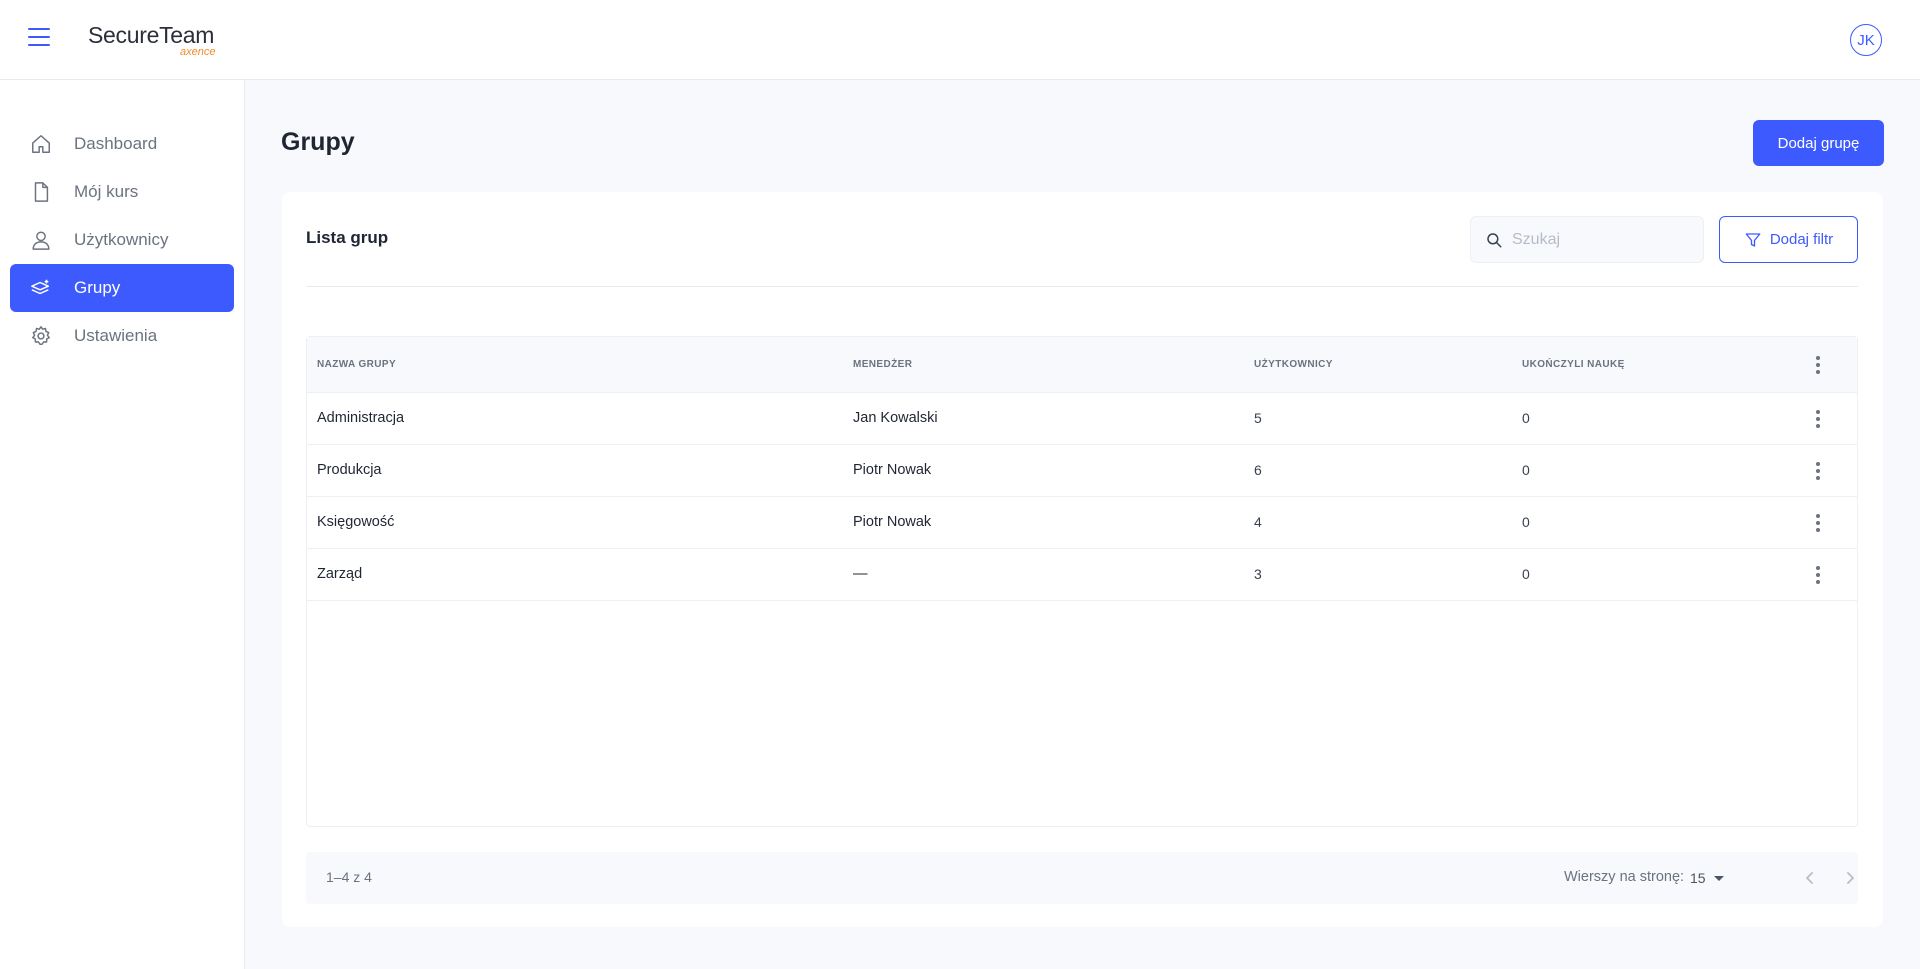 The width and height of the screenshot is (1920, 969). I want to click on filter-icon, so click(1753, 240).